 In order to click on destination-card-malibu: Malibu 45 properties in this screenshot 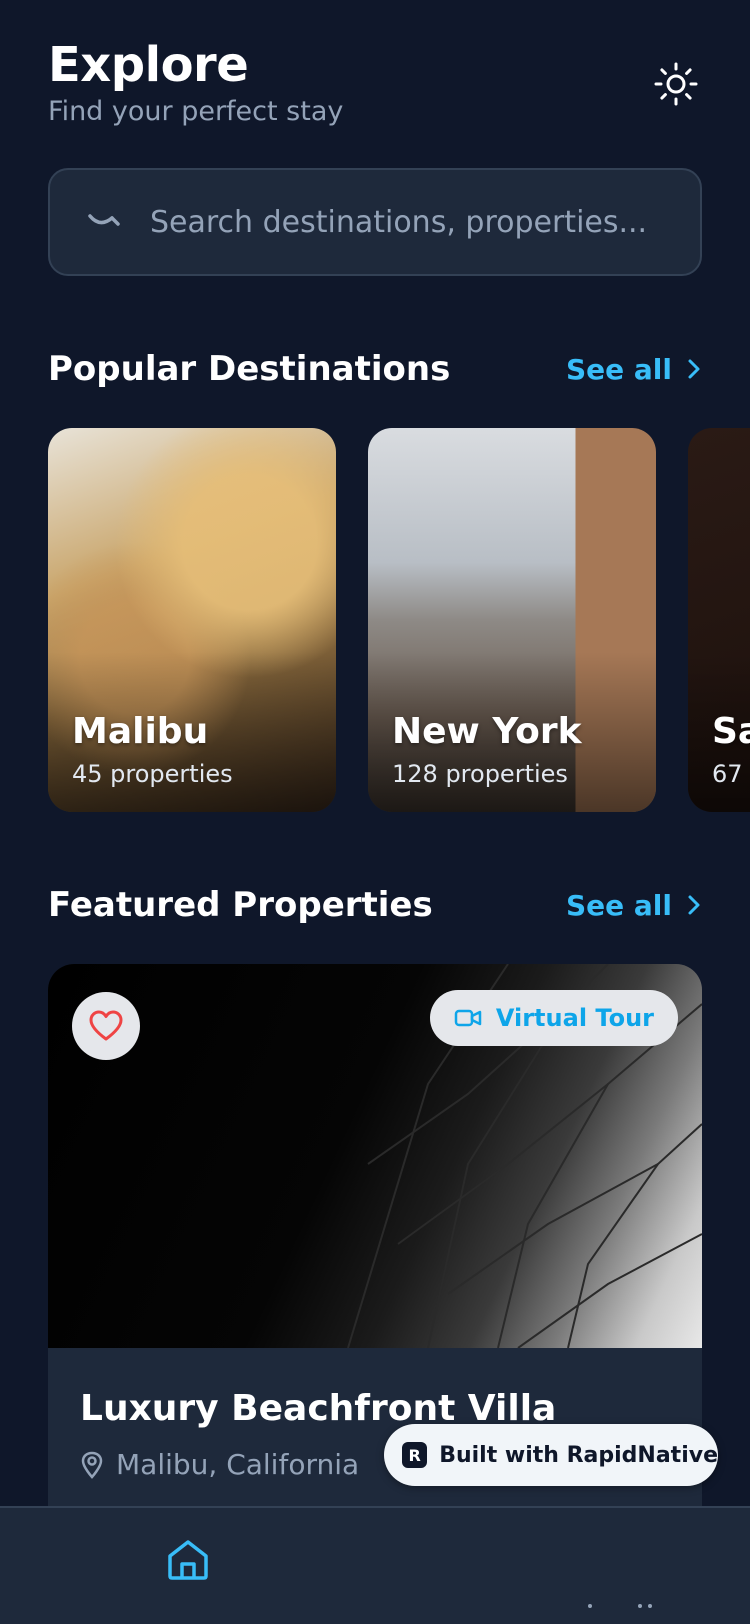, I will do `click(192, 620)`.